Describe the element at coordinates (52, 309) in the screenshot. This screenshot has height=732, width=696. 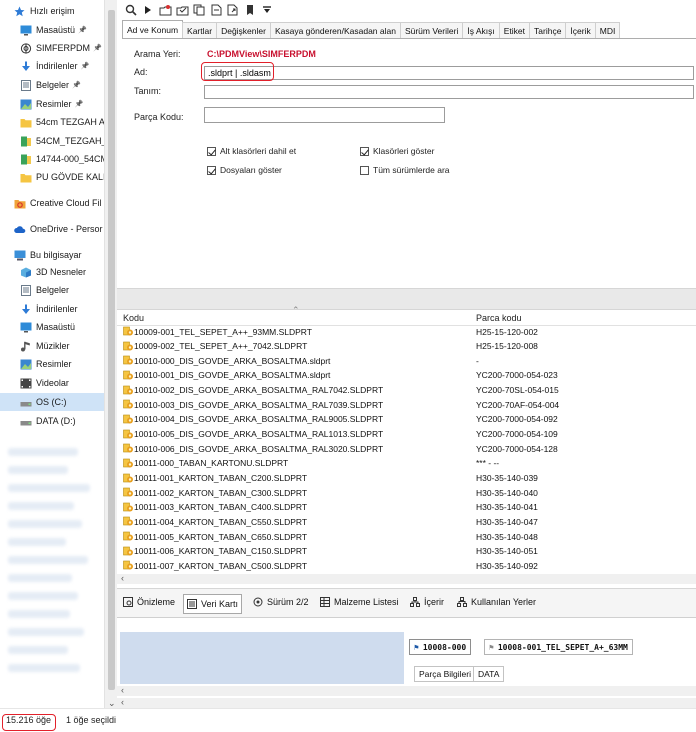
I see `nav-item: İndirilenler` at that location.